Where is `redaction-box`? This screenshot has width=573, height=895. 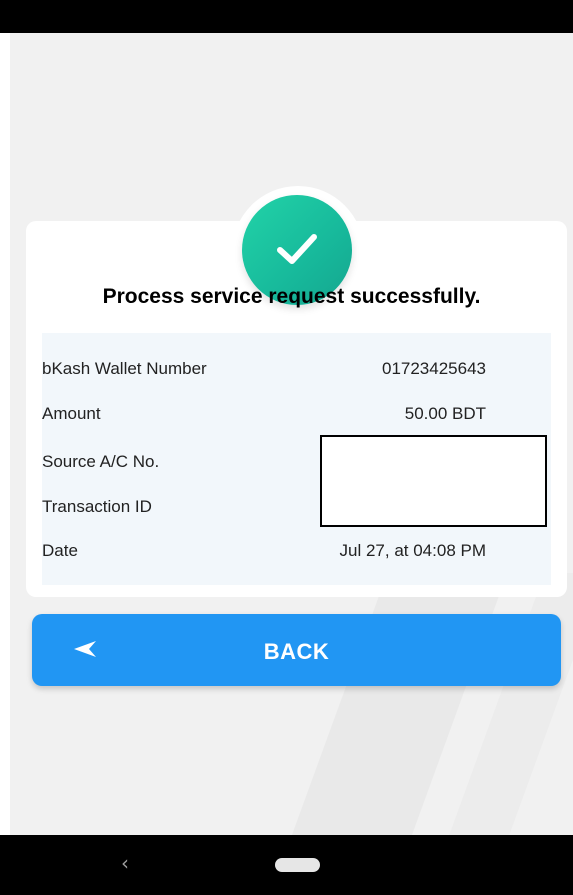
redaction-box is located at coordinates (433, 481).